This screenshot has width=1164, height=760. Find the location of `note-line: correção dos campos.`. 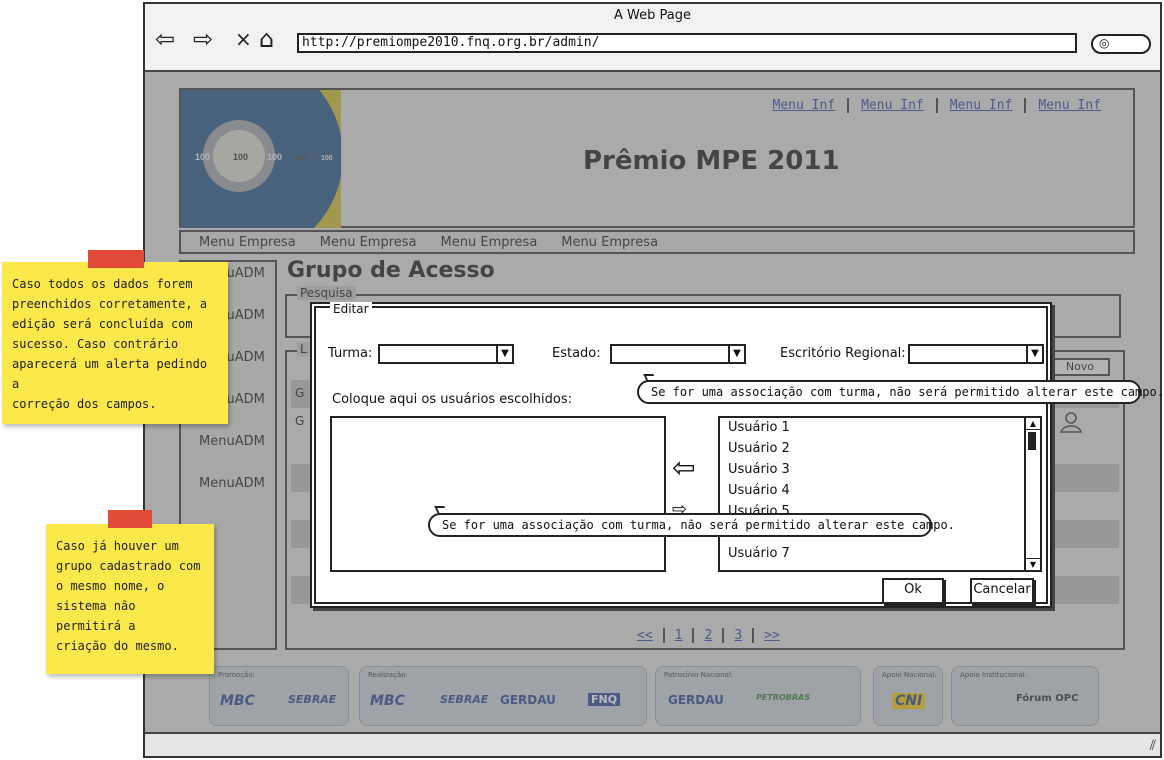

note-line: correção dos campos. is located at coordinates (84, 404).